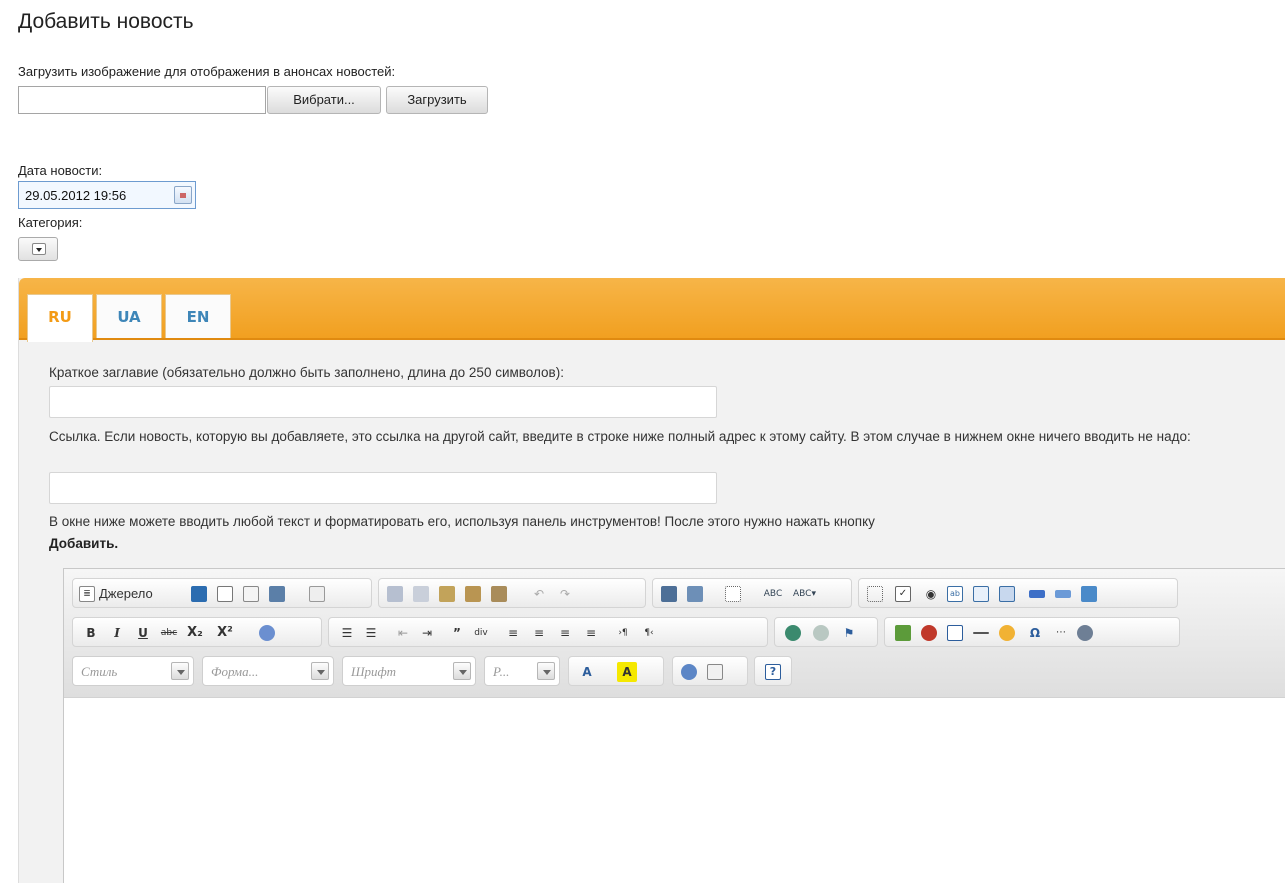 The height and width of the screenshot is (884, 1285). Describe the element at coordinates (669, 594) in the screenshot. I see `find-icon` at that location.